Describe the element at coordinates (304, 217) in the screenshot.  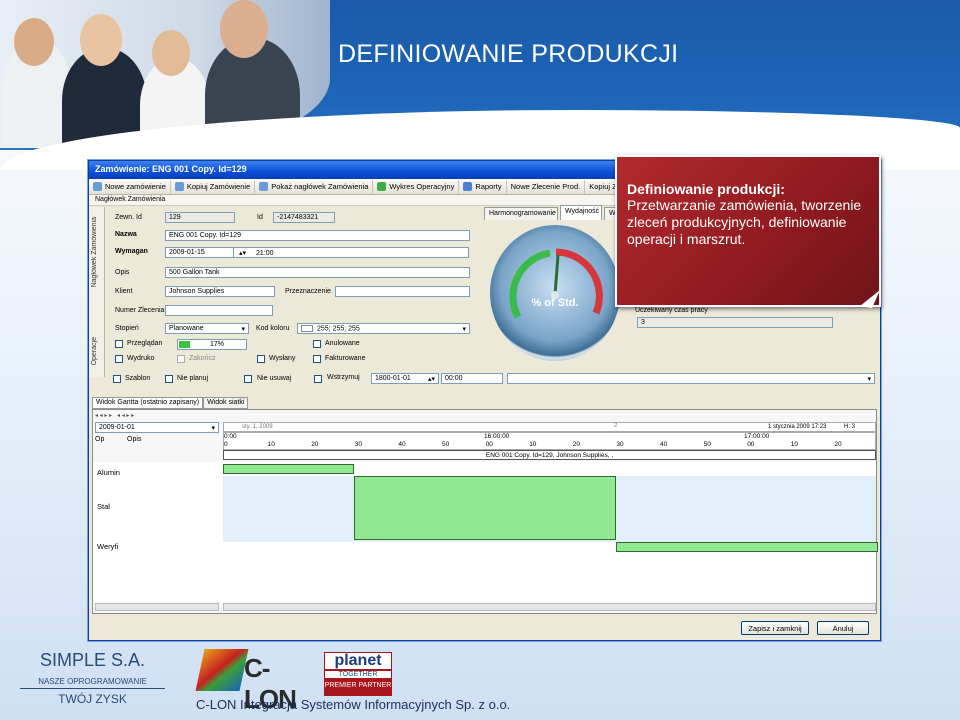
I see `id-field: -2147483321` at that location.